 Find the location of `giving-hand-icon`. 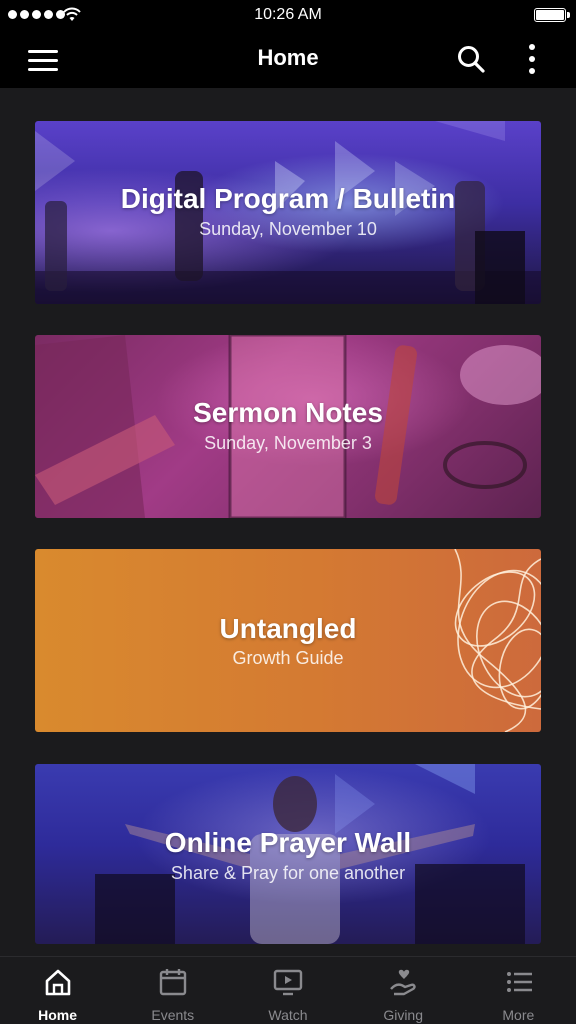

giving-hand-icon is located at coordinates (402, 982).